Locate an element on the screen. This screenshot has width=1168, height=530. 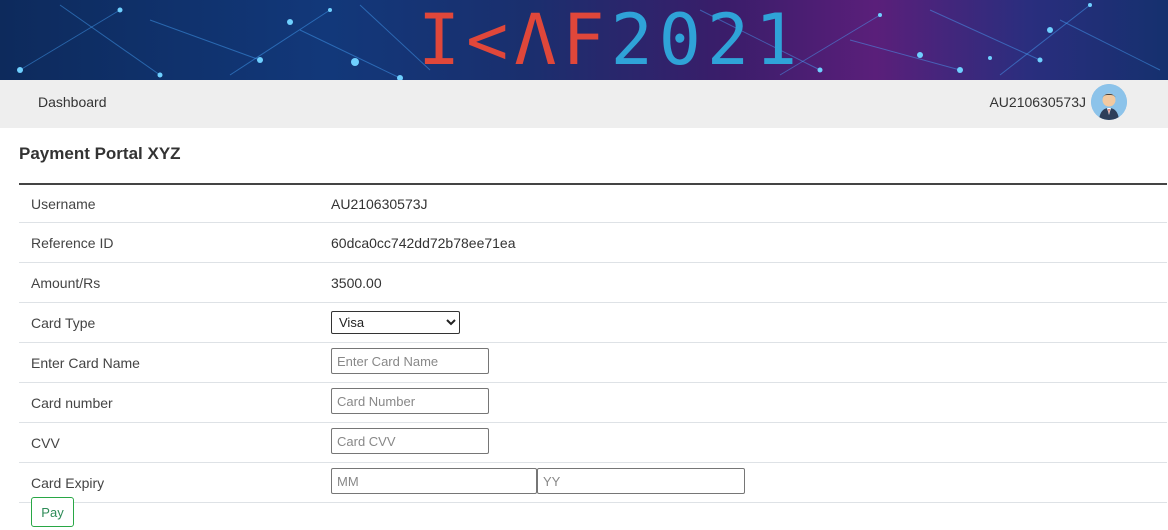
conference-logo: I<ΛF 2021 is located at coordinates (610, 40).